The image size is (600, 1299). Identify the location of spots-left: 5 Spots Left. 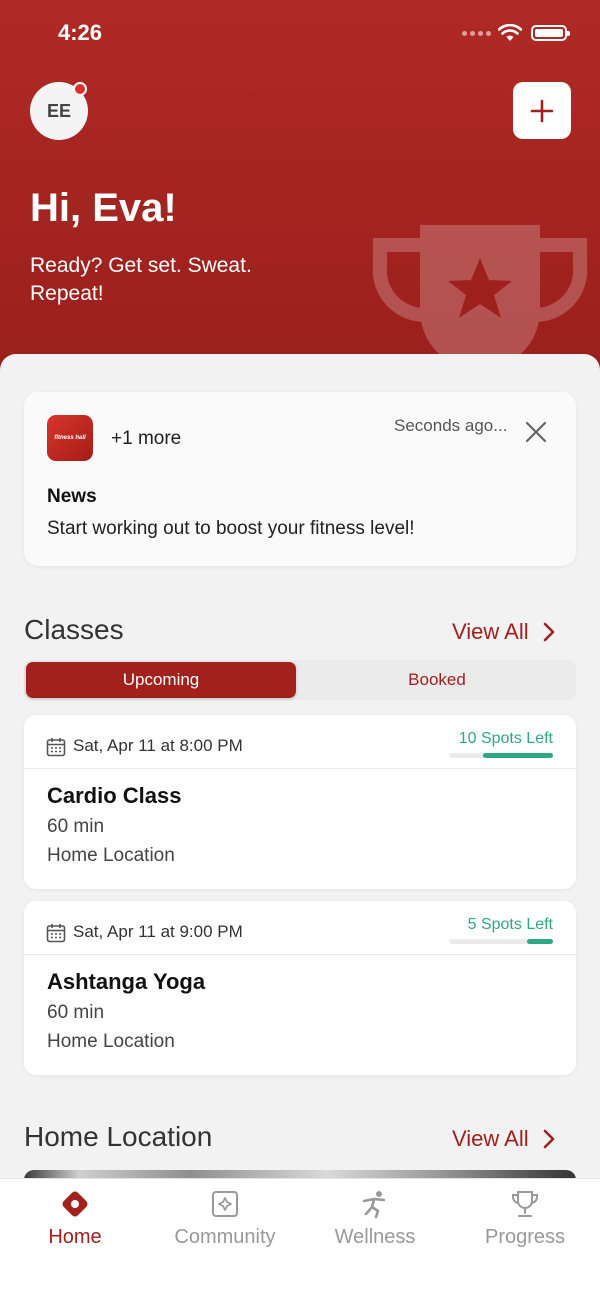
(510, 924).